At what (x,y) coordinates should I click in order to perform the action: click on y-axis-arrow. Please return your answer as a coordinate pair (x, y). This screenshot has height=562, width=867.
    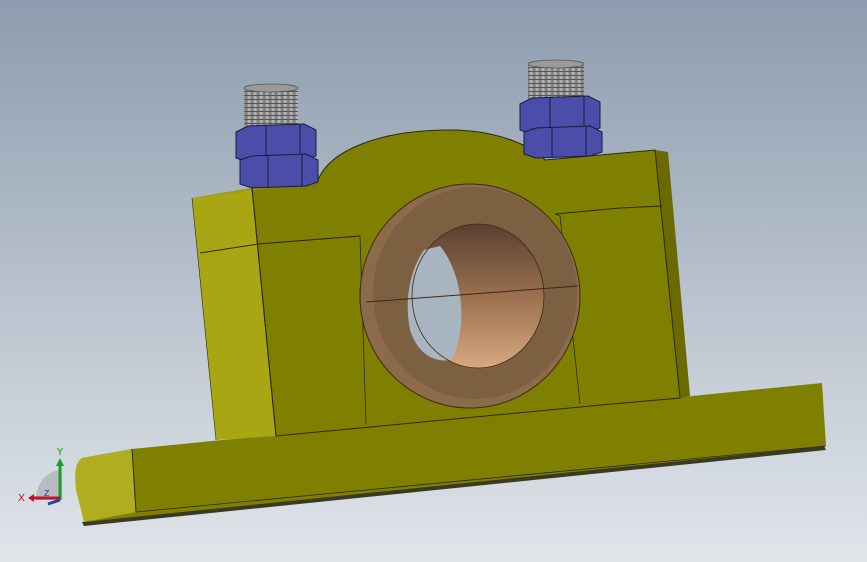
    Looking at the image, I should click on (60, 462).